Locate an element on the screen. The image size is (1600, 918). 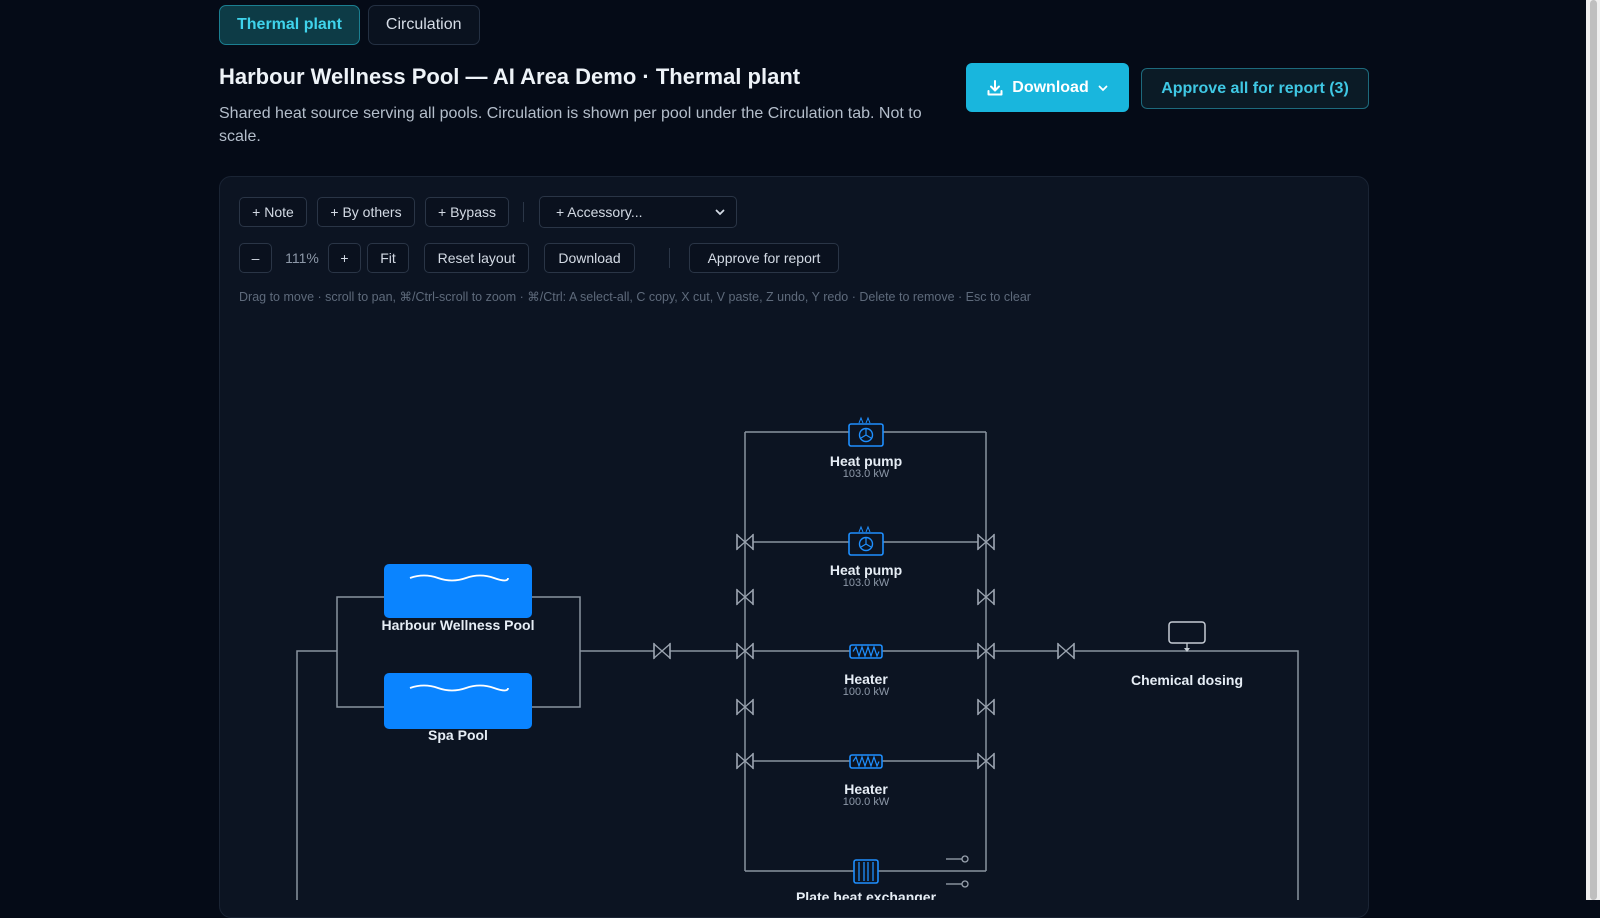
pool-spa: Spa Pool is located at coordinates (458, 708).